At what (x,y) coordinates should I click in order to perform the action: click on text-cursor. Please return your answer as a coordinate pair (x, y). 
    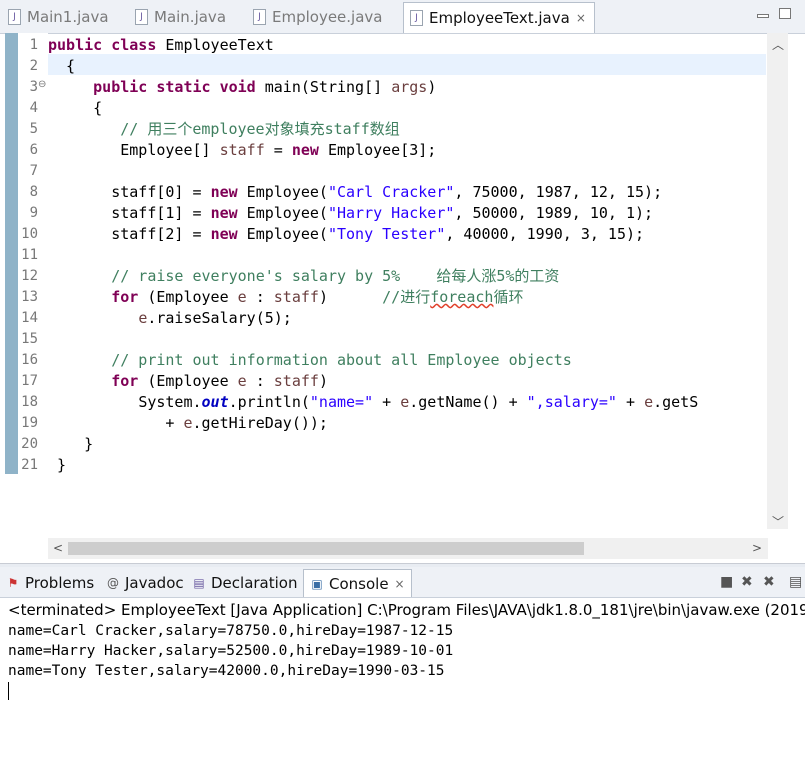
    Looking at the image, I should click on (8, 691).